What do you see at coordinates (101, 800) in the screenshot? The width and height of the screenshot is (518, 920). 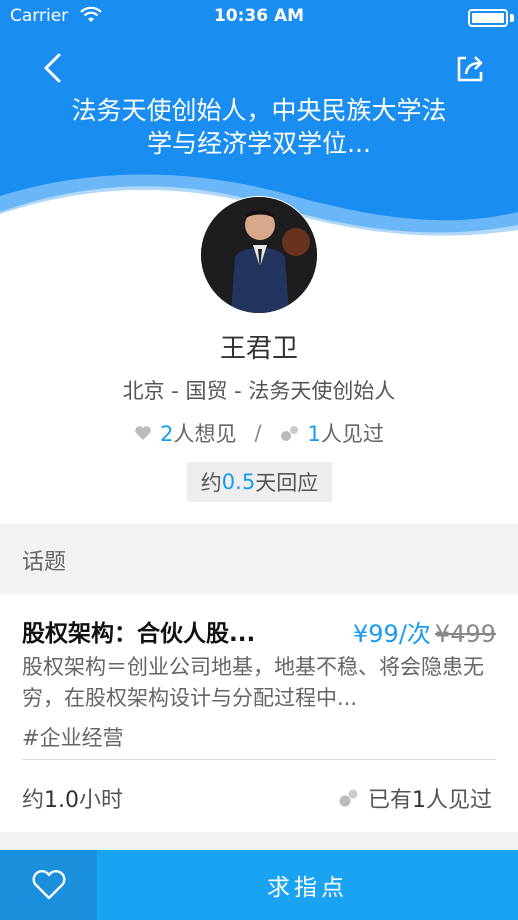 I see `duration-suffix: 小时` at bounding box center [101, 800].